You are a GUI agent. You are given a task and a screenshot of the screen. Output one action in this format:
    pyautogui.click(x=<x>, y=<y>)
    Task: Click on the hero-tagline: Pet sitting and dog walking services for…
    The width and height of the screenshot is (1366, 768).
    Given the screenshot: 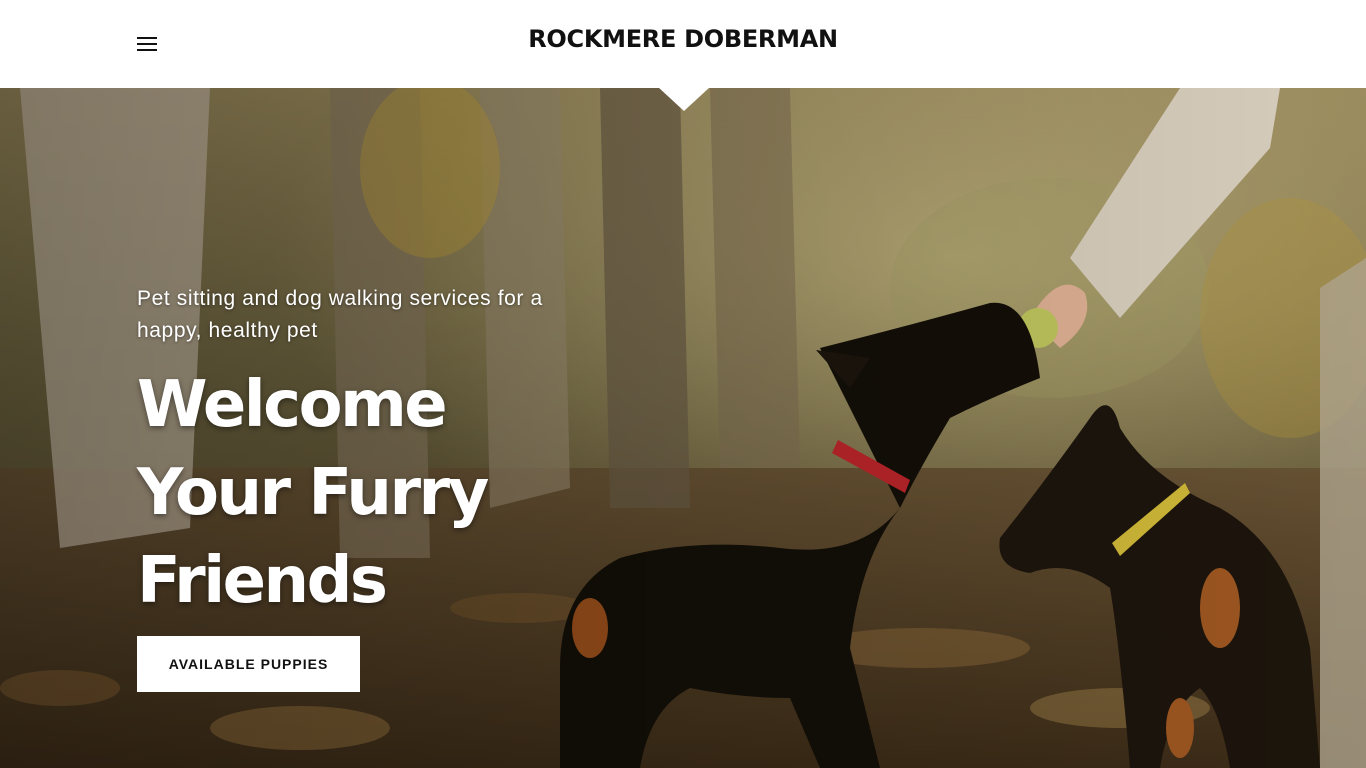 What is the action you would take?
    pyautogui.click(x=340, y=314)
    